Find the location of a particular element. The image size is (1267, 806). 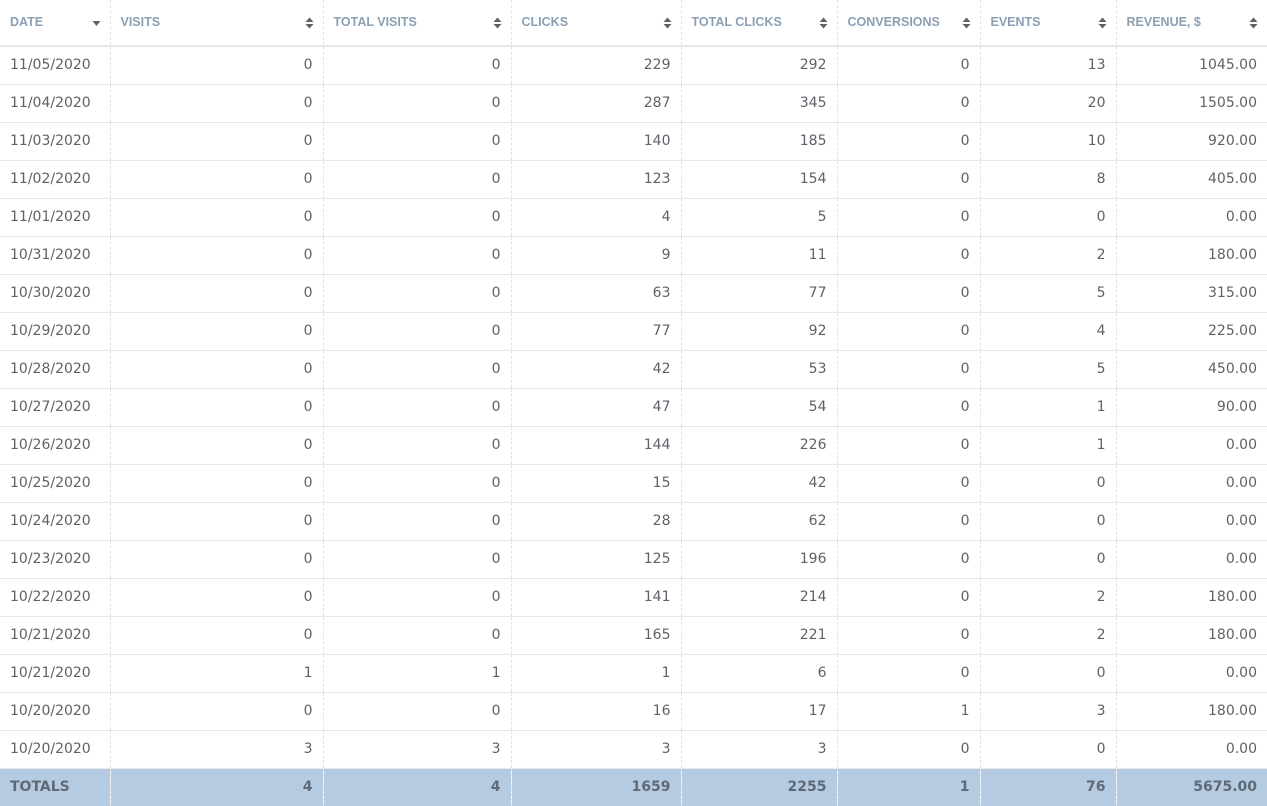

cell-conversions: 1 is located at coordinates (908, 711).